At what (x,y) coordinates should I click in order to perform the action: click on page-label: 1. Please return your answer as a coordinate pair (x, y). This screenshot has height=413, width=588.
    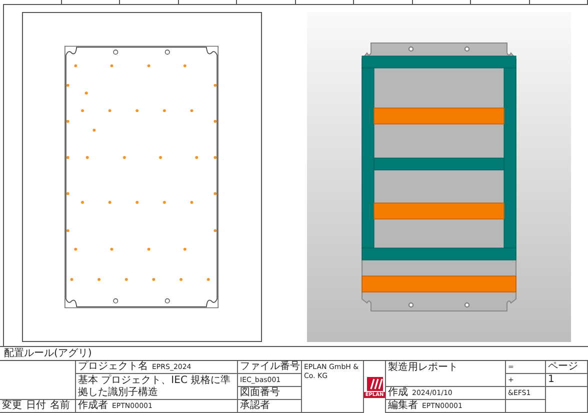
    Looking at the image, I should click on (551, 380).